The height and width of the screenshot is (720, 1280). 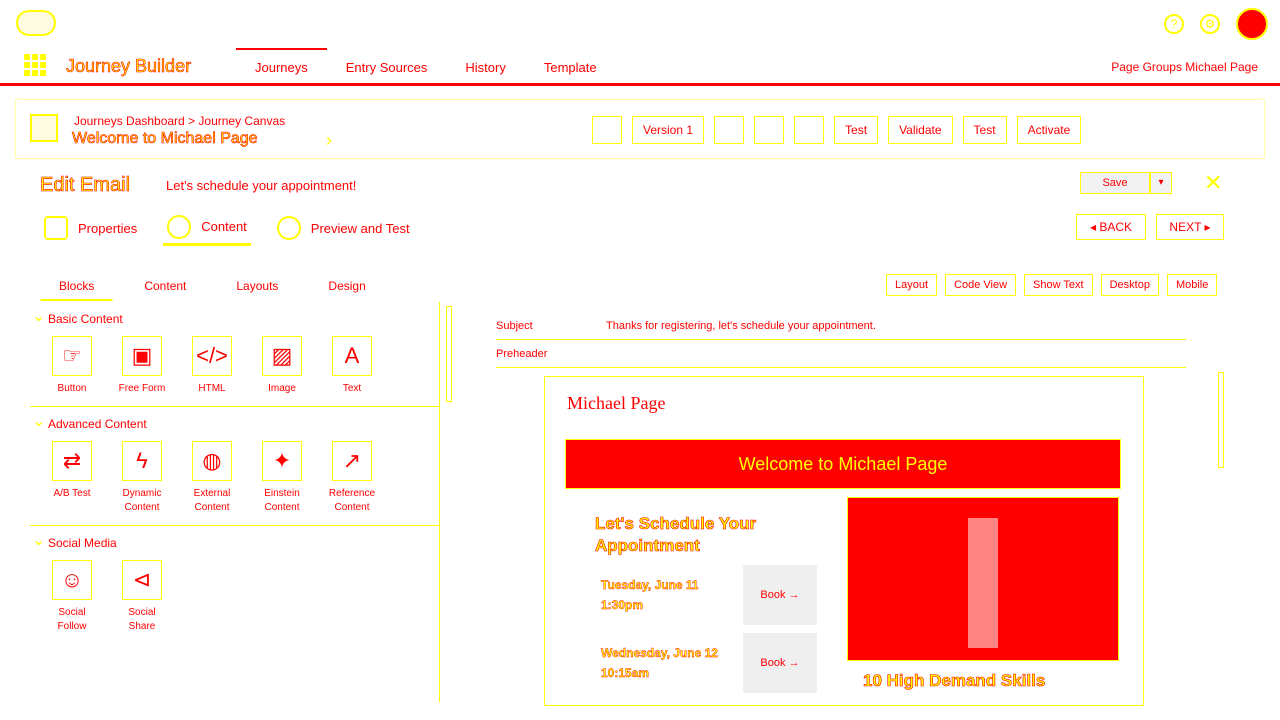 I want to click on schedule-heading: Let's Schedule Your Appointment, so click(x=695, y=535).